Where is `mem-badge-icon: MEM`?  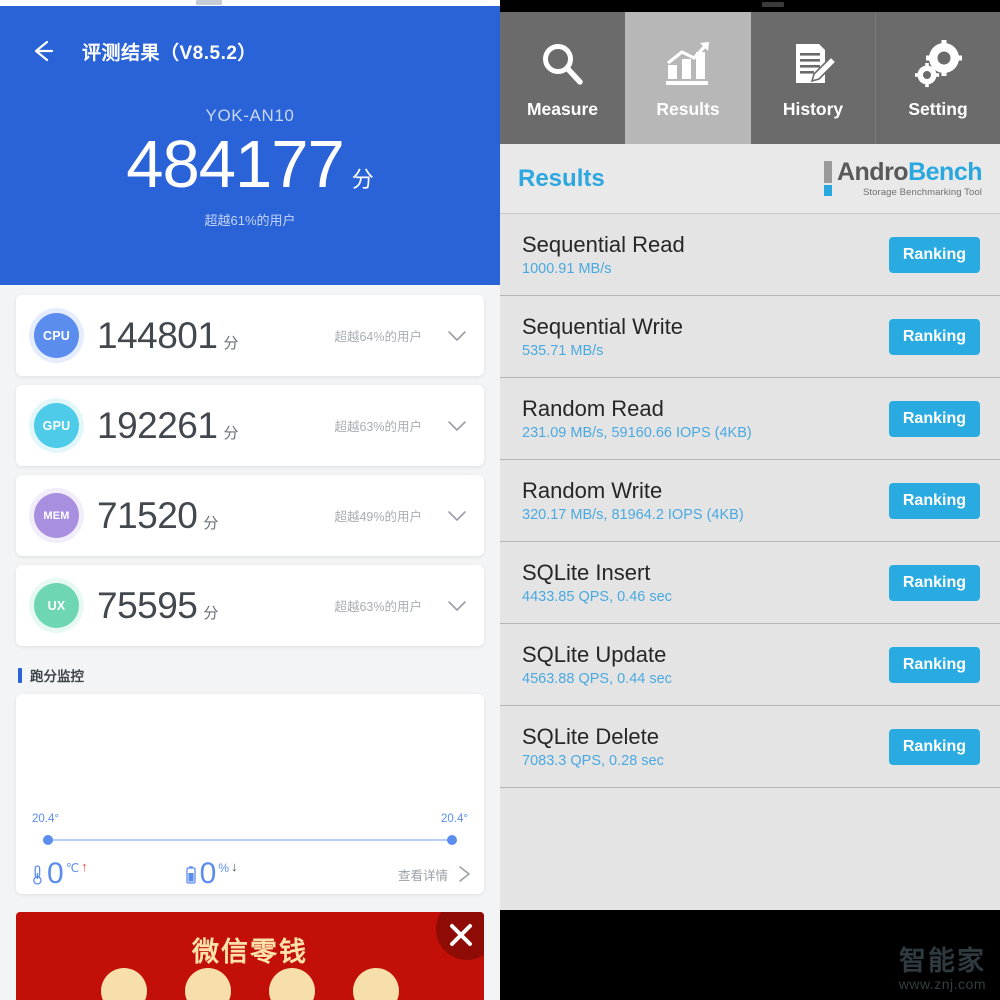
mem-badge-icon: MEM is located at coordinates (56, 515).